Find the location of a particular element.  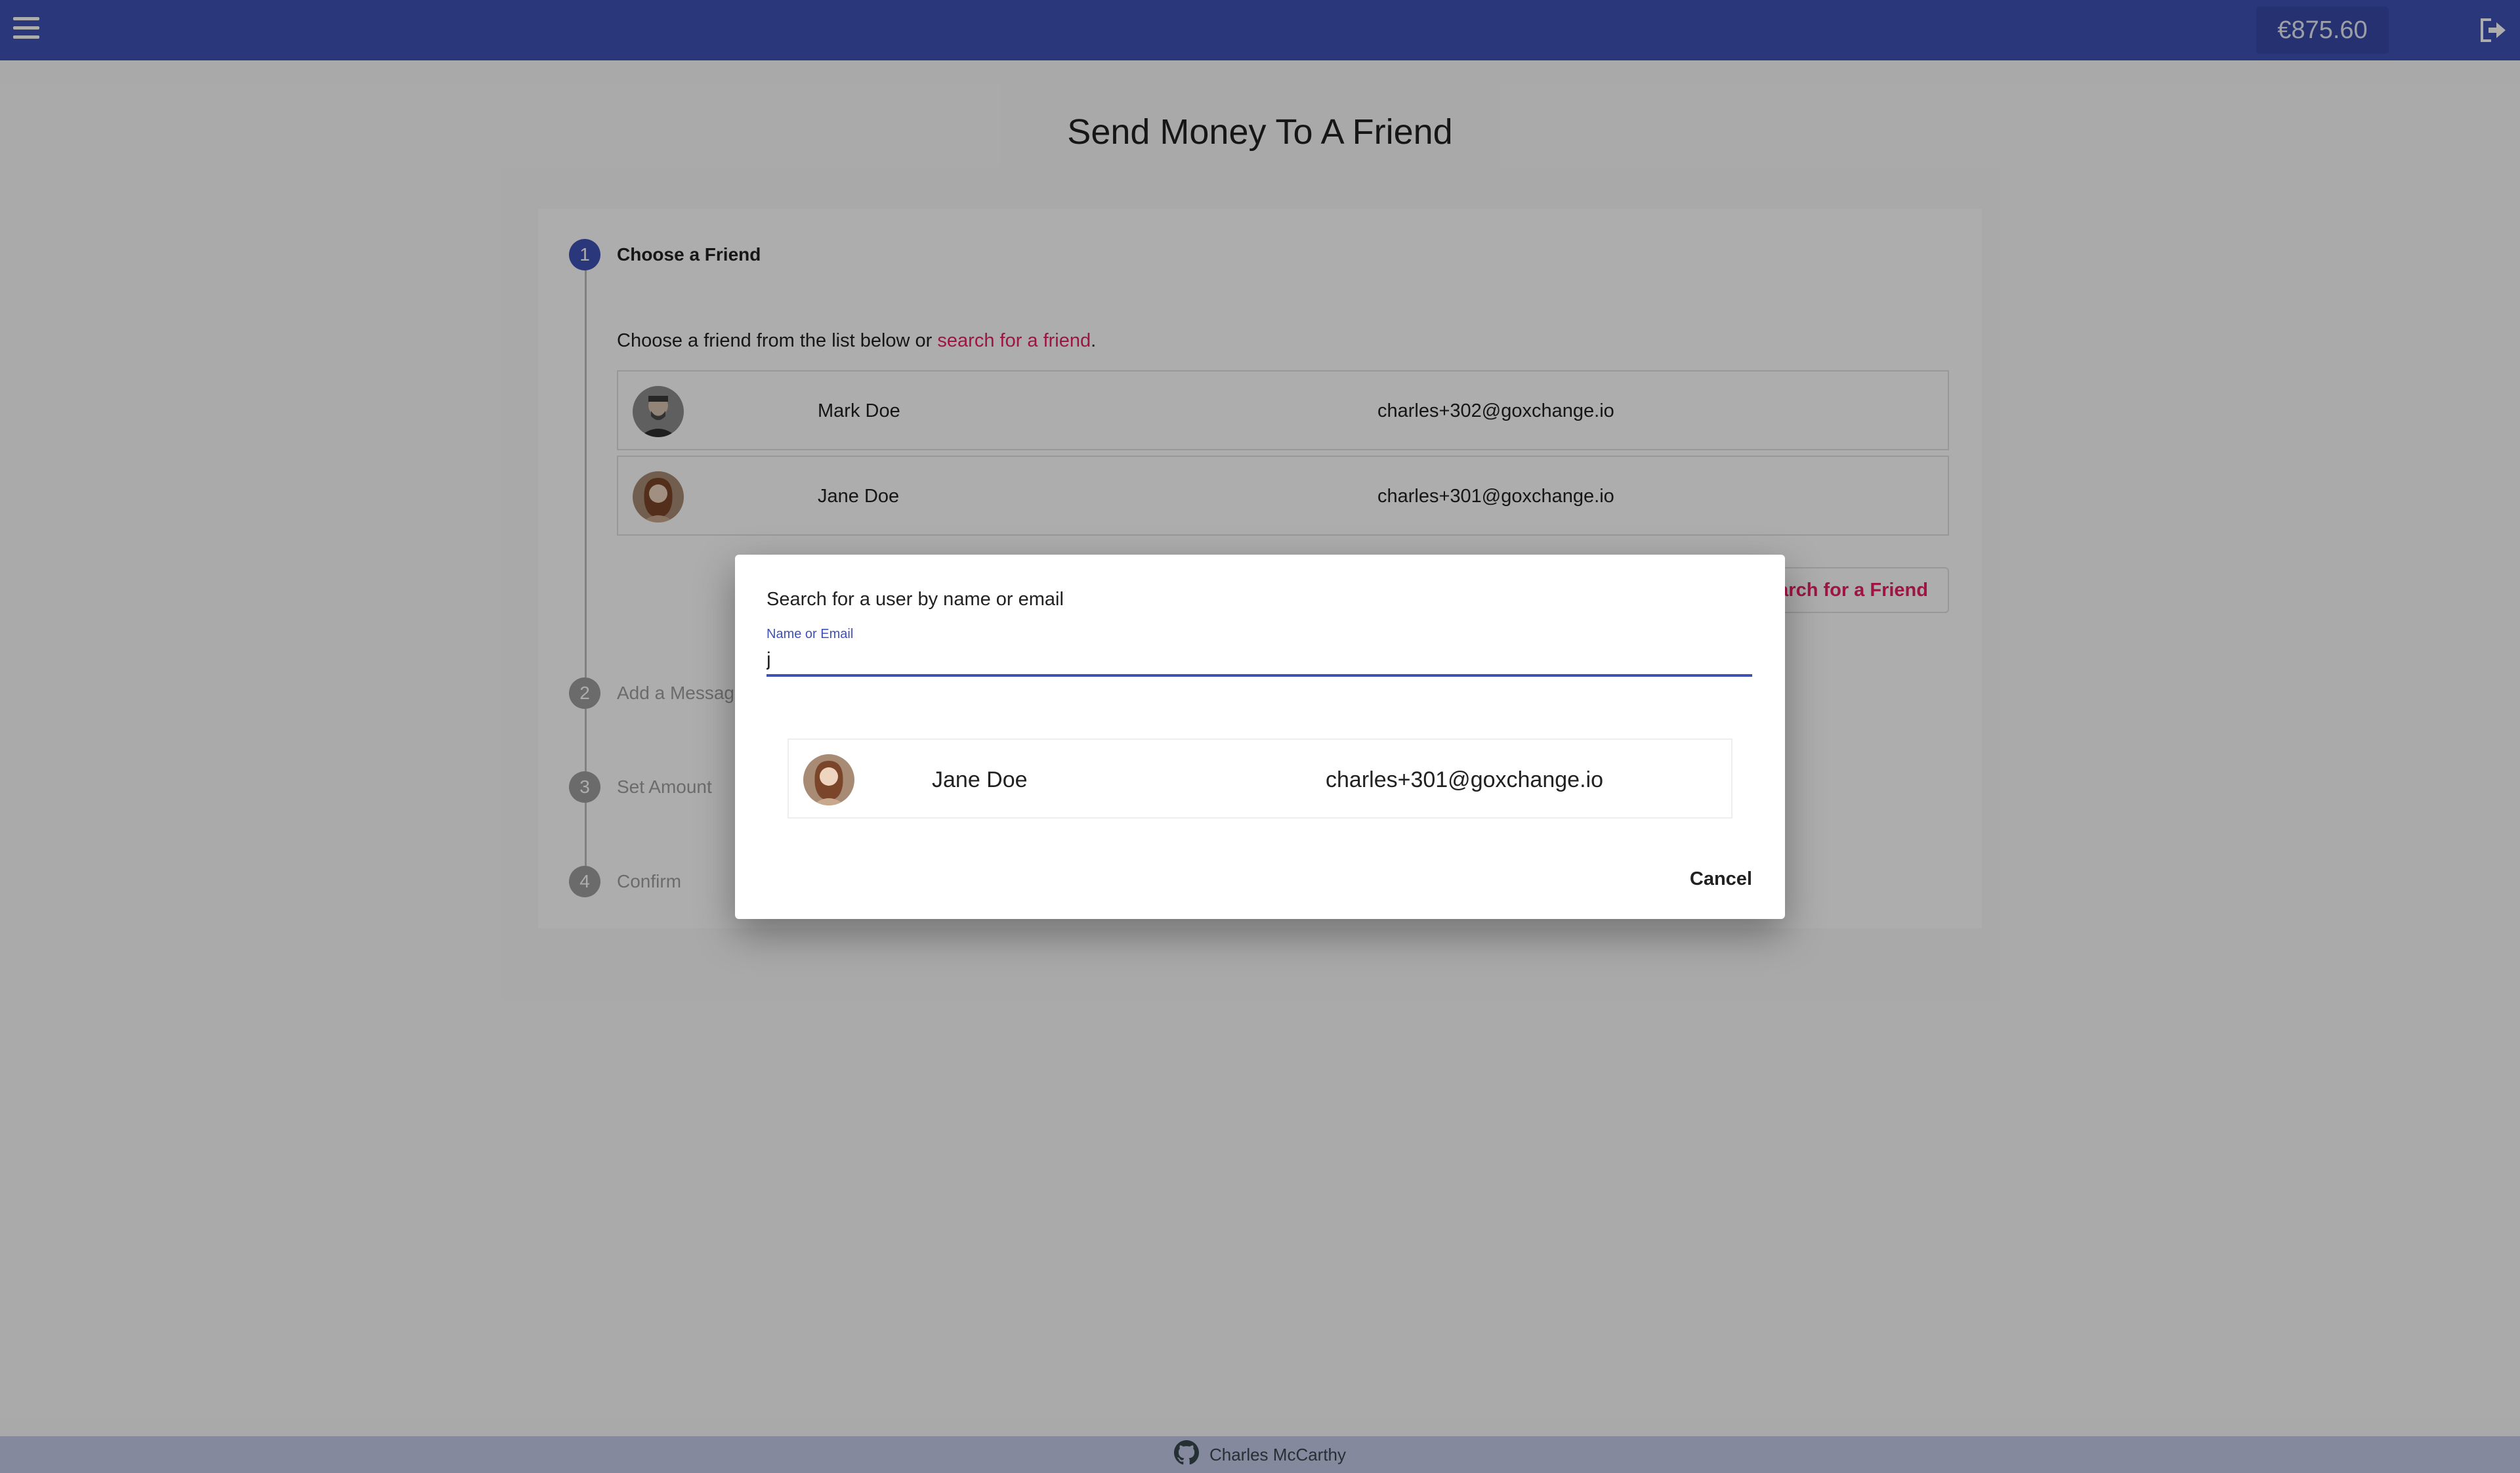

result-email: charles+301@goxchange.io is located at coordinates (1464, 779).